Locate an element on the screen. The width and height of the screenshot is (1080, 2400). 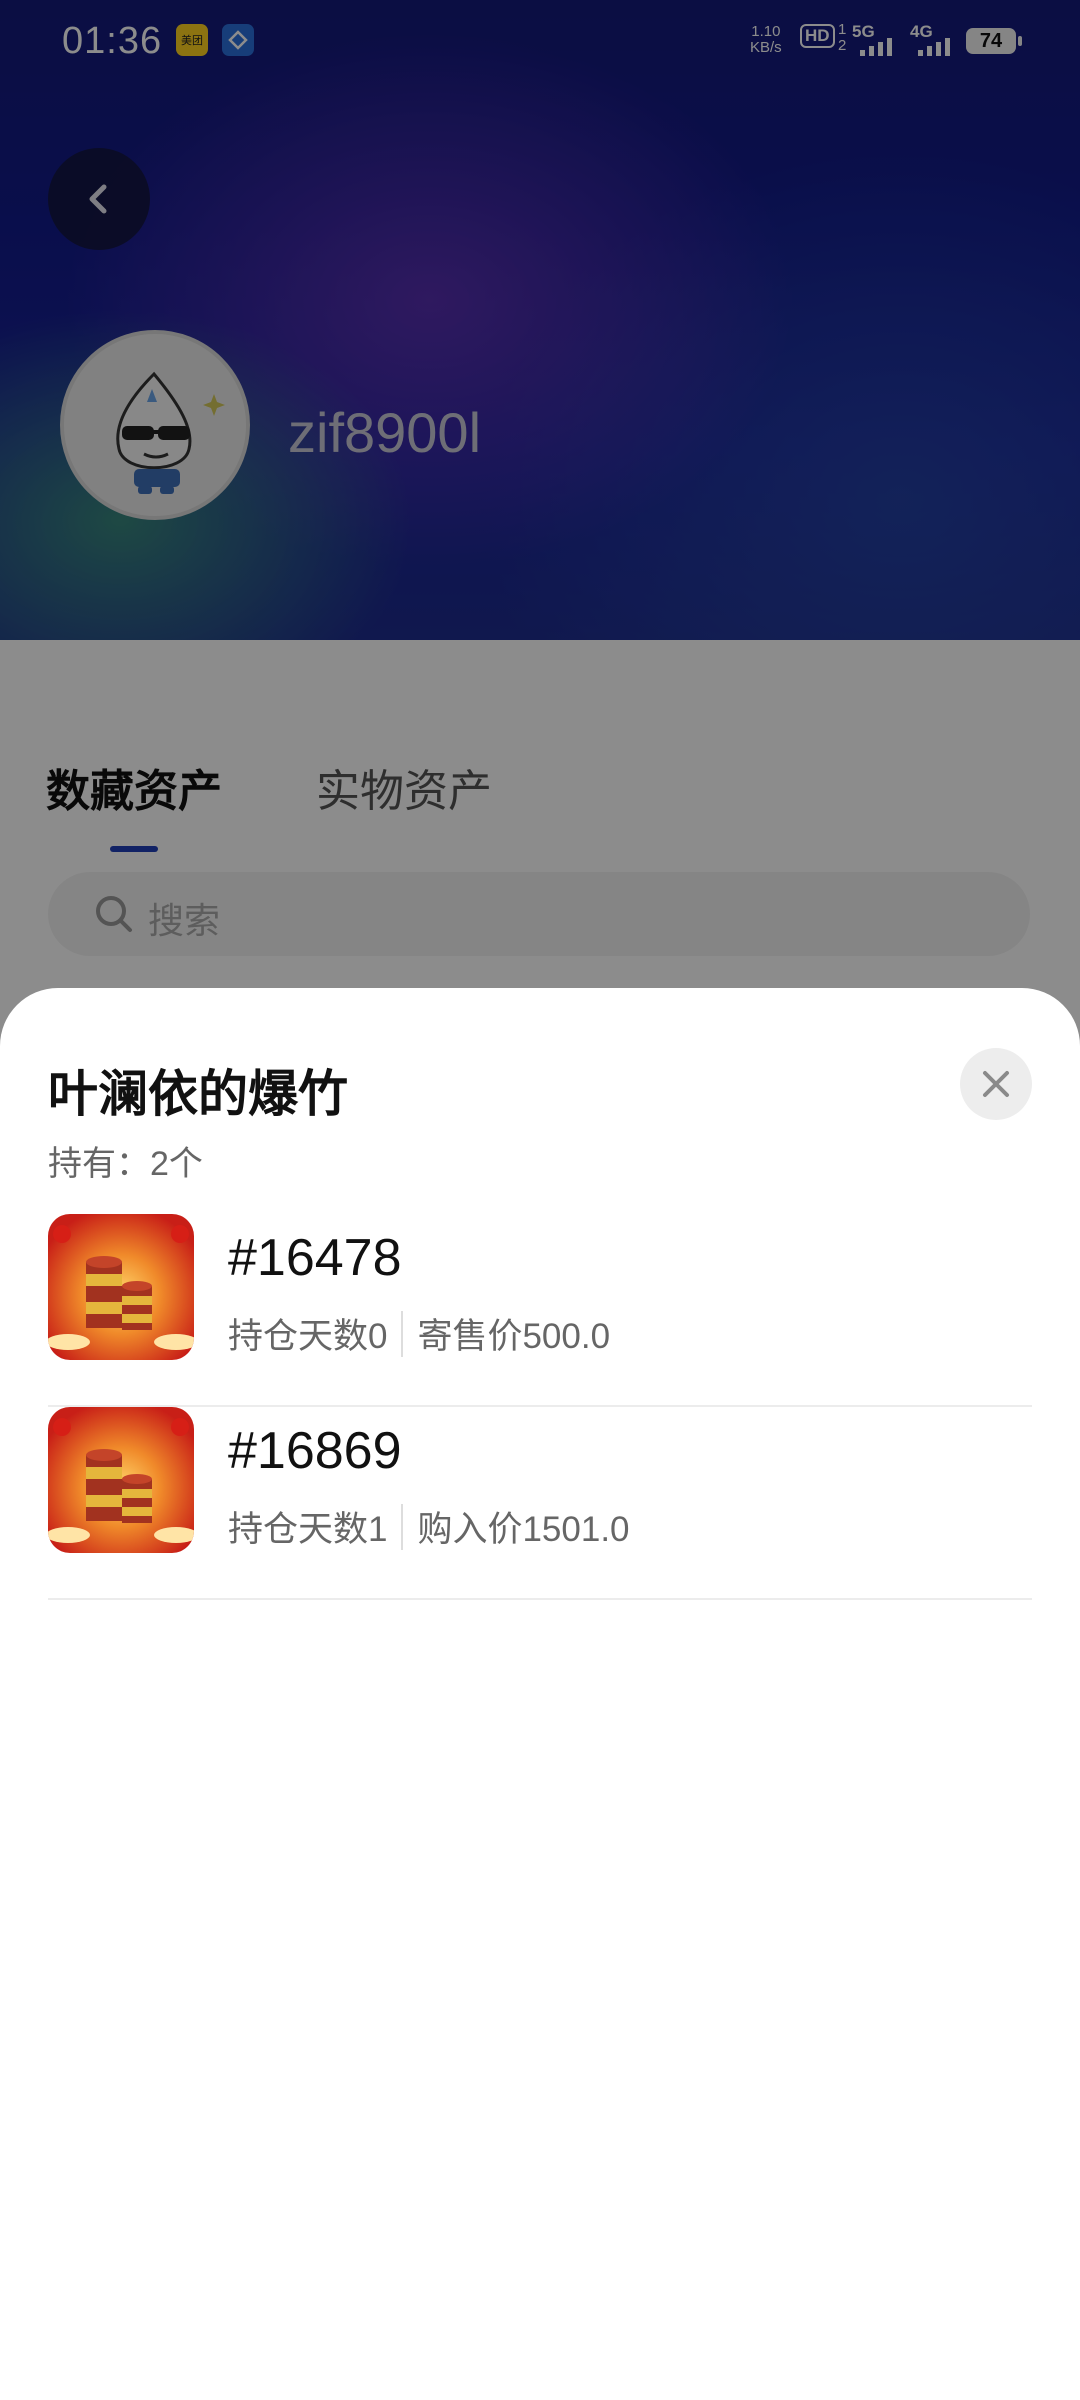
holding-days: 持仓天数0 is located at coordinates (308, 1336).